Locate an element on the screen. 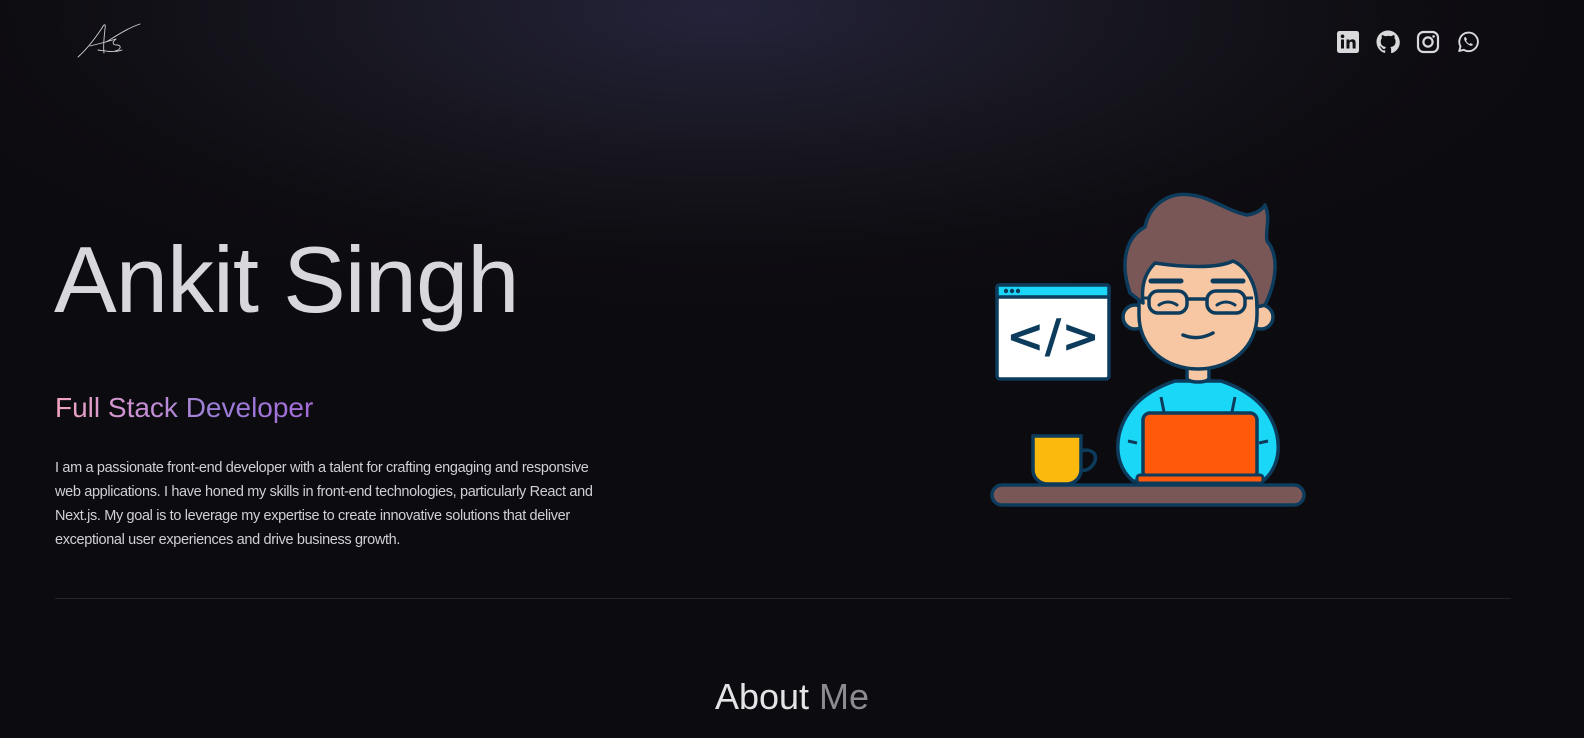 The width and height of the screenshot is (1584, 738). github-icon is located at coordinates (1388, 42).